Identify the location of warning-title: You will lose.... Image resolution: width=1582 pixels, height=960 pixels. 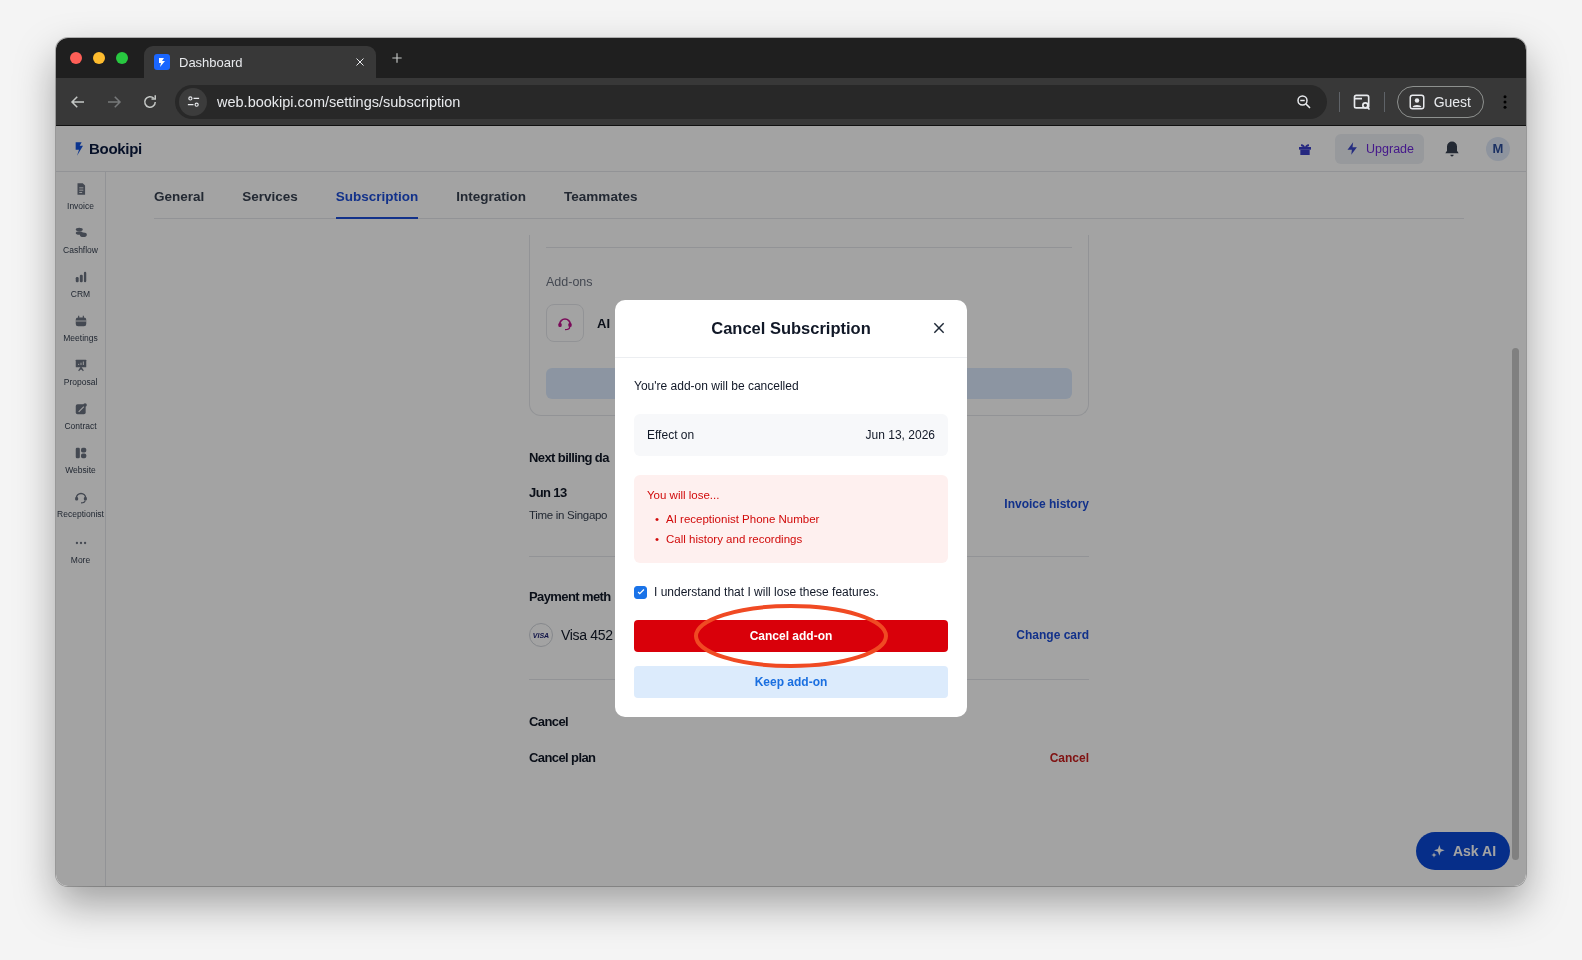
(684, 495).